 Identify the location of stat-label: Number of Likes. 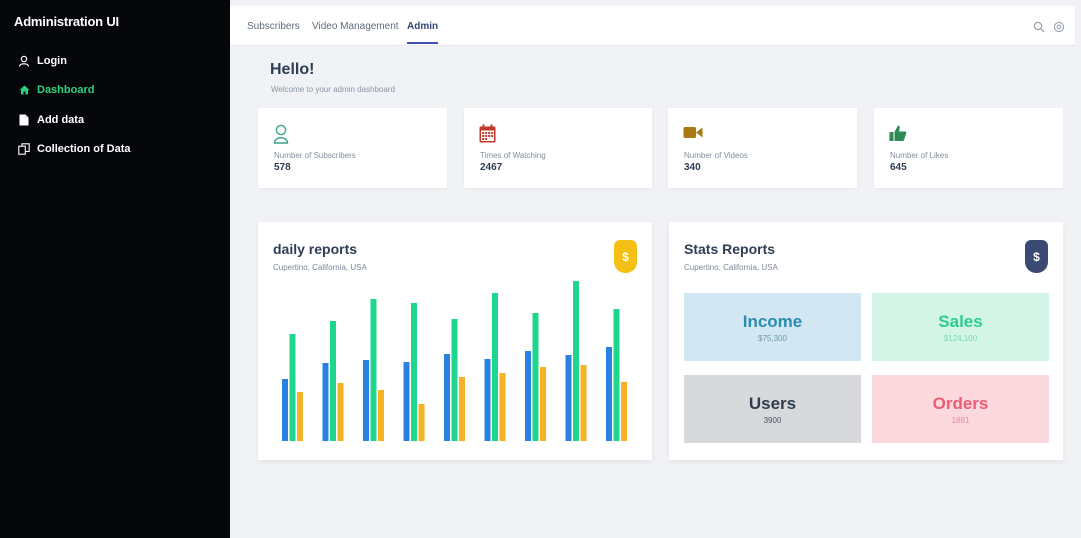
(919, 155).